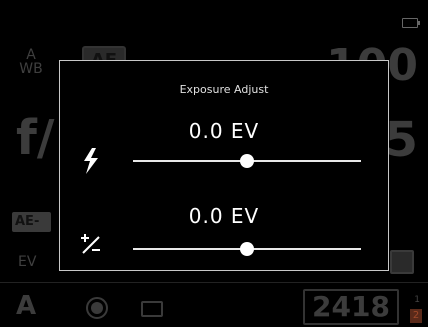 The height and width of the screenshot is (327, 428). I want to click on card-slot-number: 1, so click(417, 300).